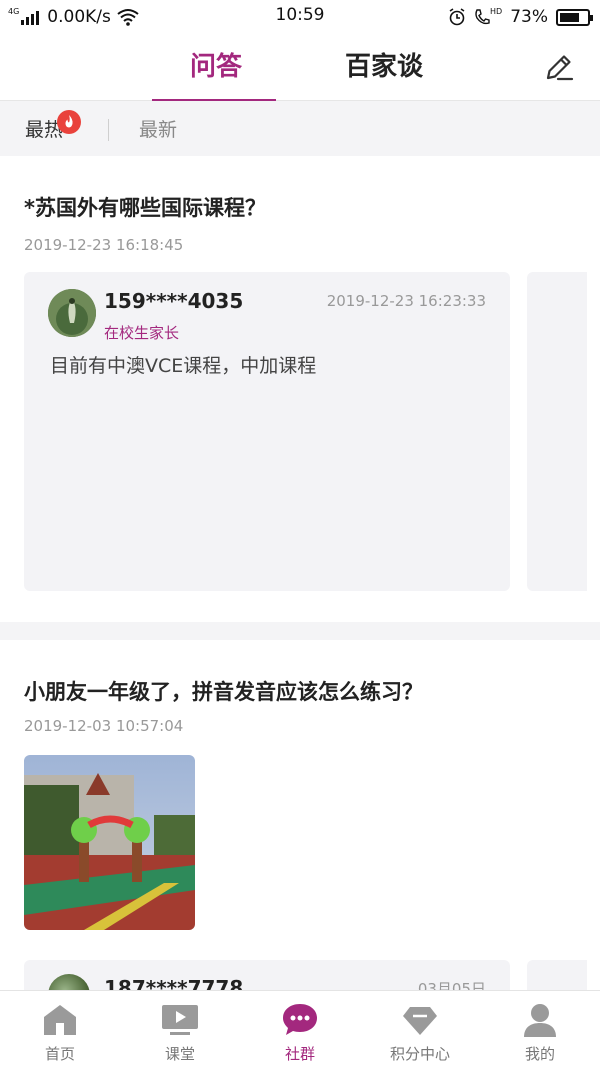 This screenshot has height=1067, width=600. What do you see at coordinates (540, 1020) in the screenshot?
I see `user-icon` at bounding box center [540, 1020].